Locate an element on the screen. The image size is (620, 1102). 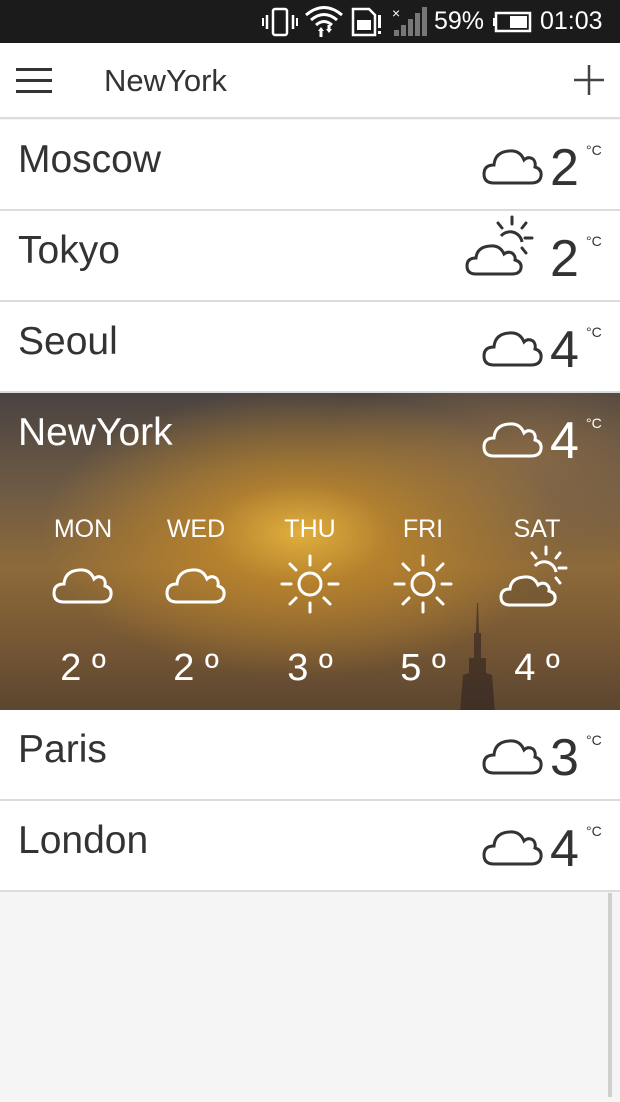
app-bar: NewYork is located at coordinates (310, 81).